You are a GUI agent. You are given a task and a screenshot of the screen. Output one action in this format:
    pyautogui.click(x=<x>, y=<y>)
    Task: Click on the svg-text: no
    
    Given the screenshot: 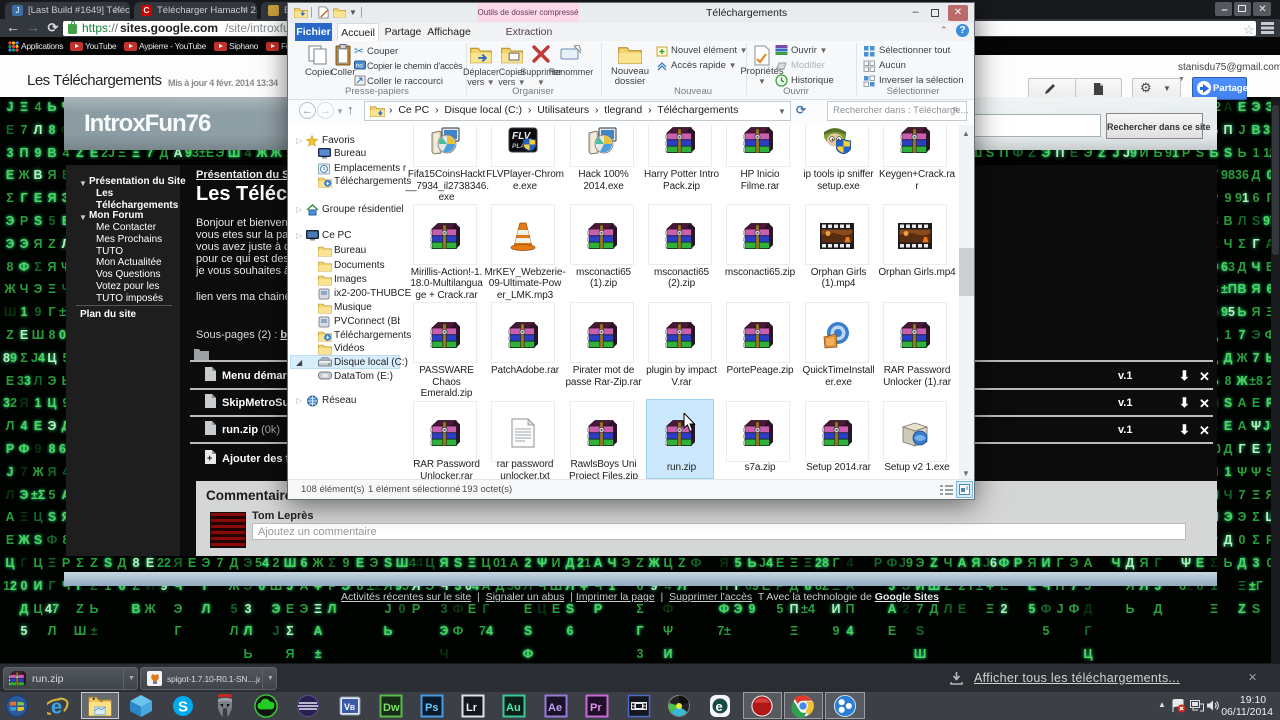 What is the action you would take?
    pyautogui.click(x=359, y=67)
    